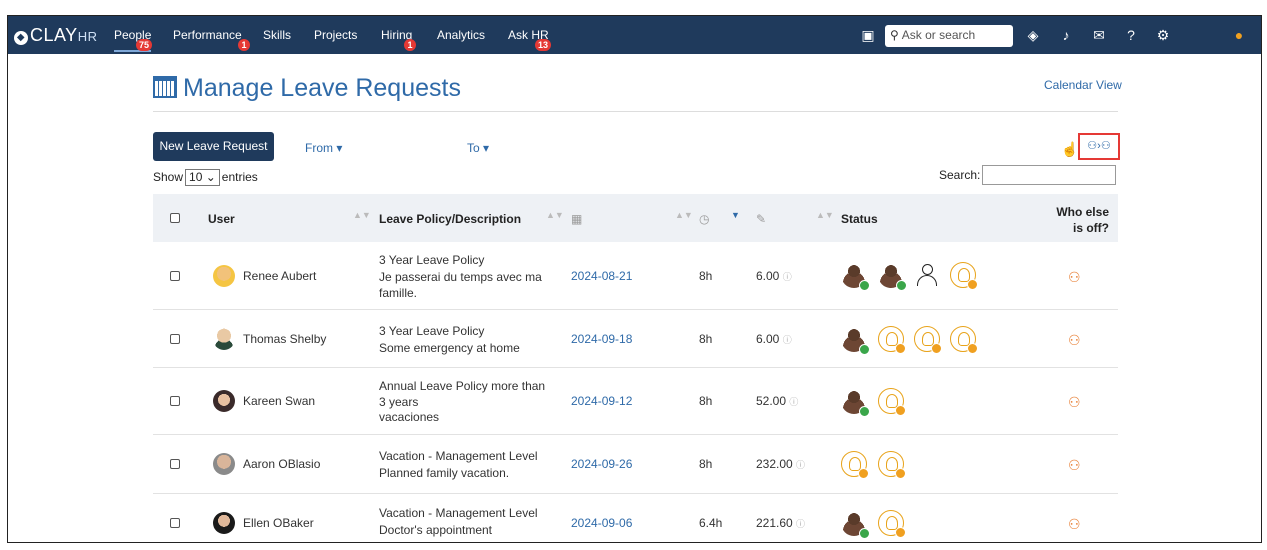  I want to click on page-title-text: Manage Leave Requests, so click(322, 88).